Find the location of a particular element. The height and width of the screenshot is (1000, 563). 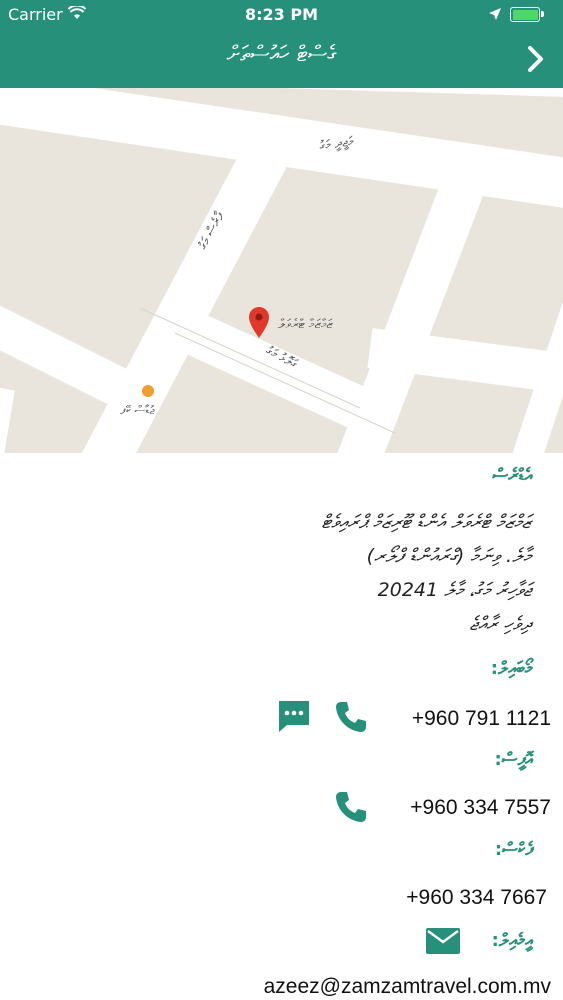

fax-number: +960 334 7667 is located at coordinates (476, 897).